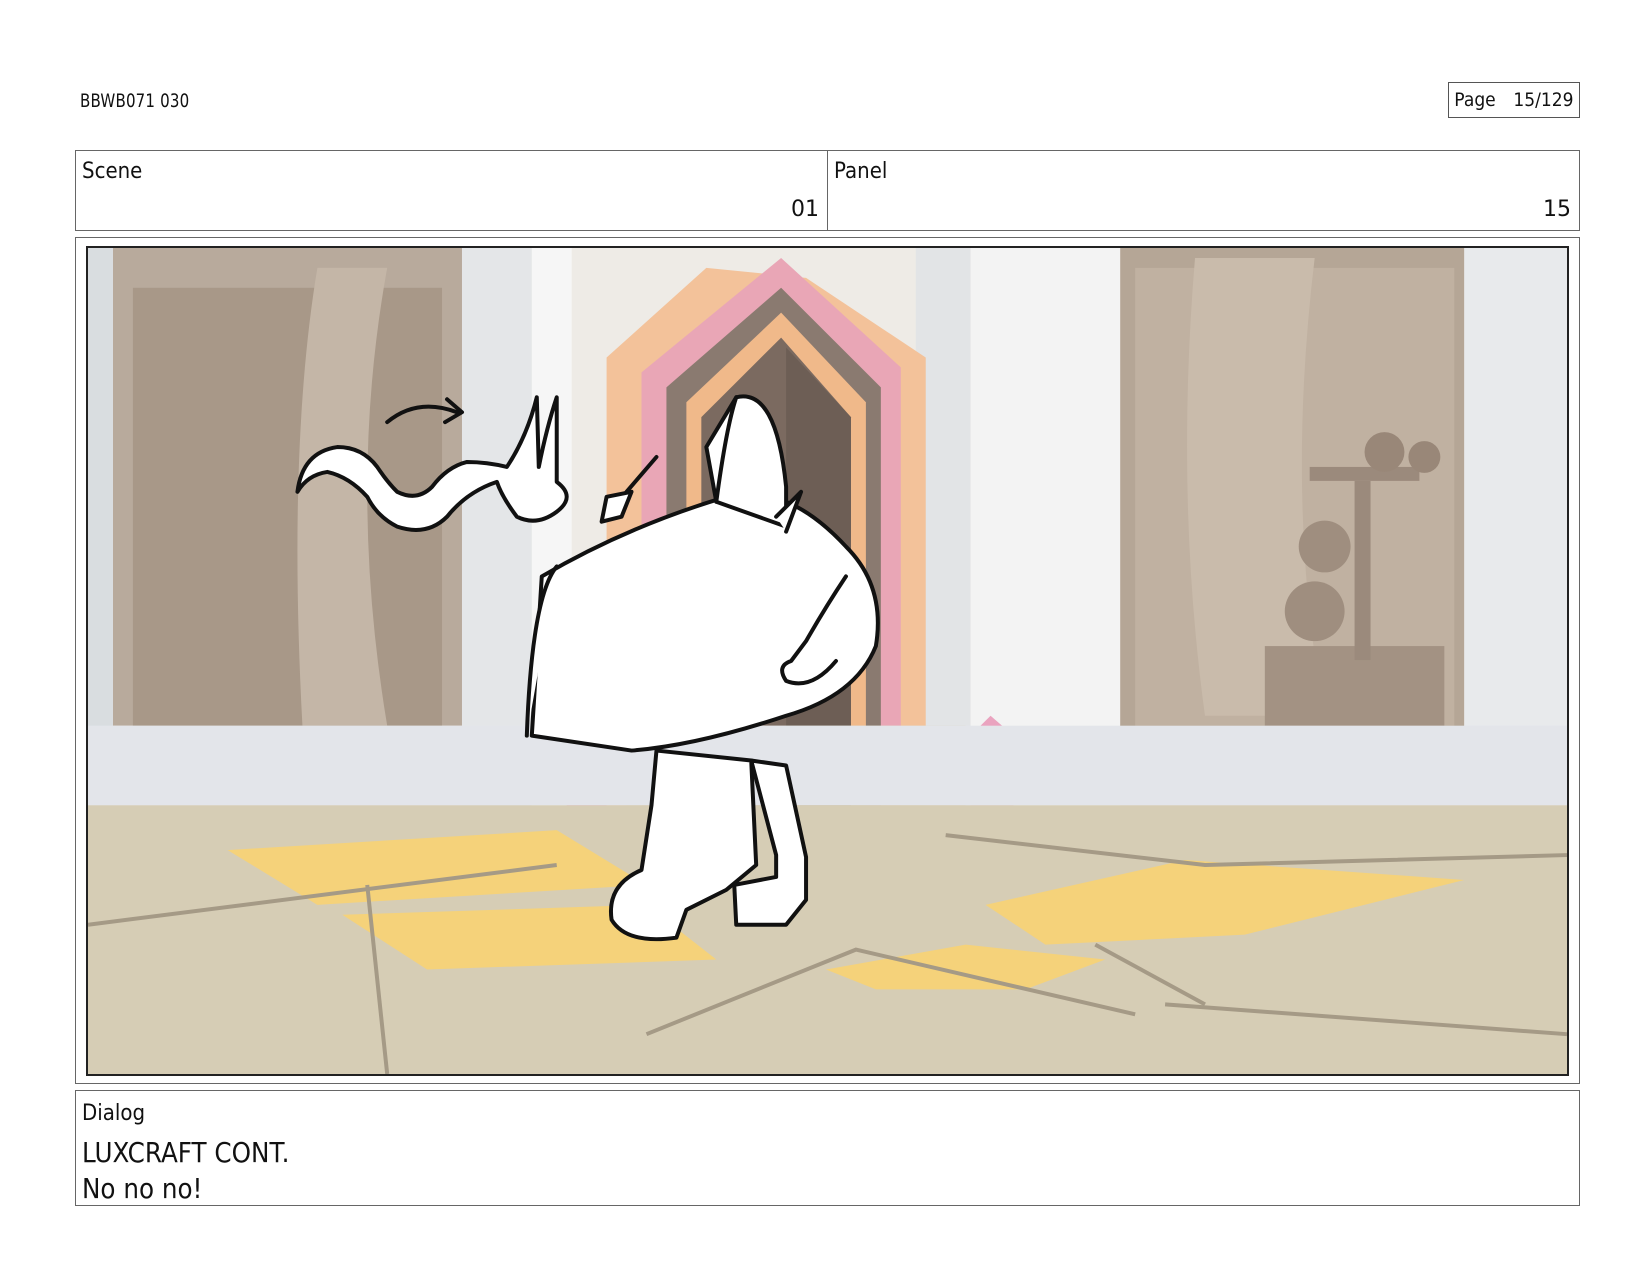 This screenshot has height=1275, width=1650. Describe the element at coordinates (185, 1171) in the screenshot. I see `dialog-text: LUXCRAFT CONT. No no no!` at that location.